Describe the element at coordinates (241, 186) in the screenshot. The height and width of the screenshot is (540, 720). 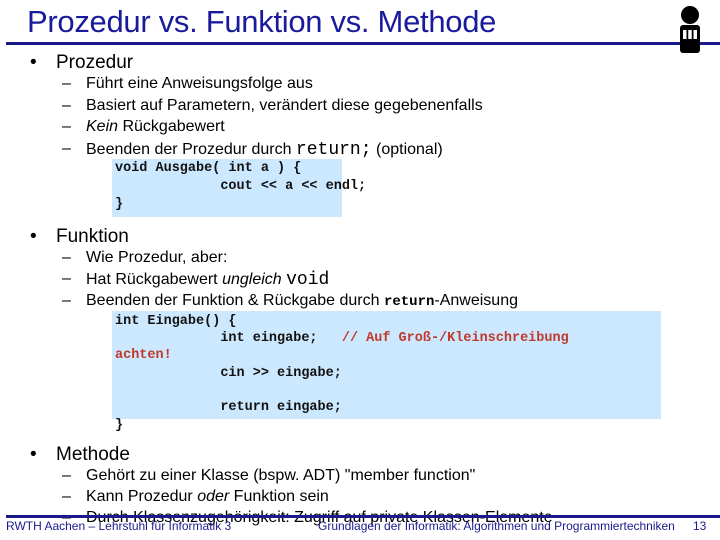
I see `code-line: cout << a << endl;` at that location.